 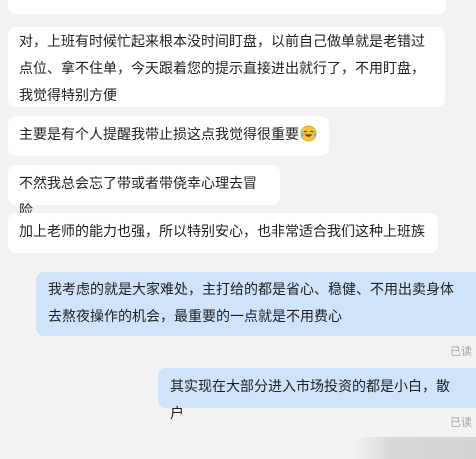 What do you see at coordinates (308, 133) in the screenshot?
I see `crying-laughing-emoji` at bounding box center [308, 133].